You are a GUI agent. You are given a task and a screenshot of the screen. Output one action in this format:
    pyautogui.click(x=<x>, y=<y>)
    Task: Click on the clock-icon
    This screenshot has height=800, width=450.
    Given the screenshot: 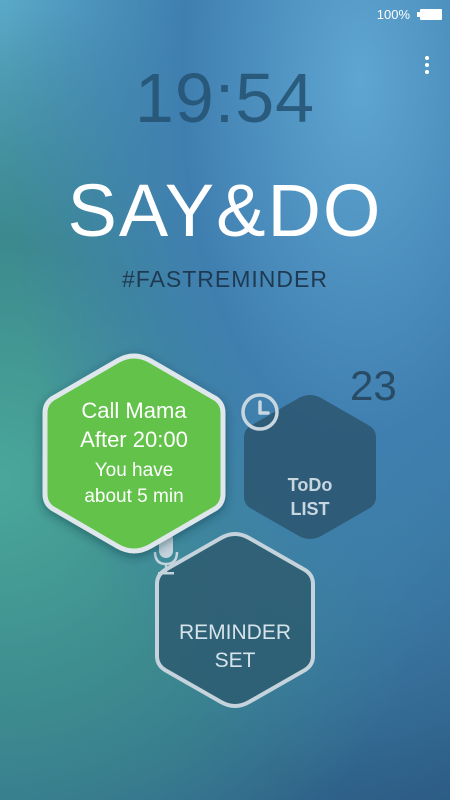 What is the action you would take?
    pyautogui.click(x=260, y=412)
    